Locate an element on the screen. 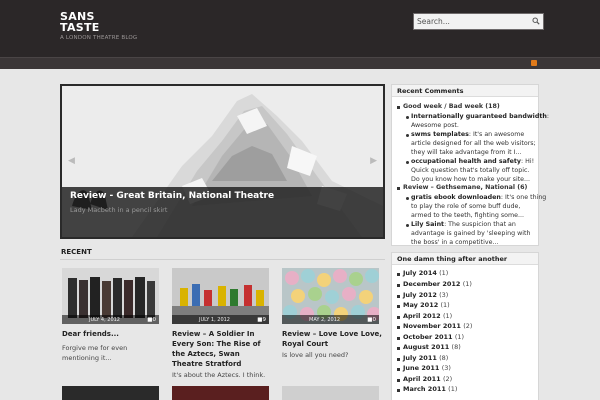 Image resolution: width=600 pixels, height=400 pixels. magnifier-icon is located at coordinates (536, 21).